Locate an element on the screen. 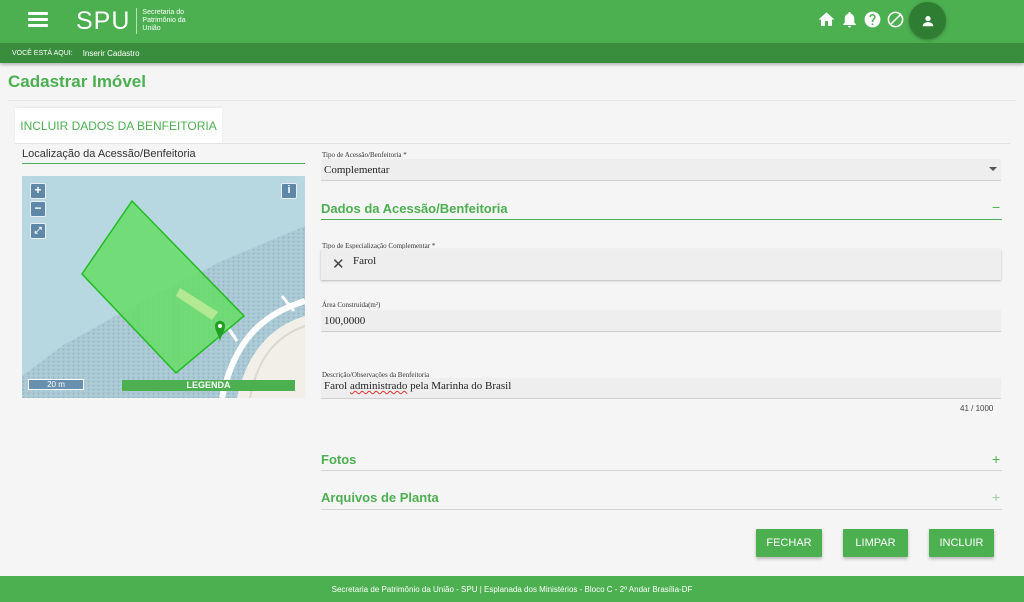 This screenshot has height=602, width=1024. location-map: + − ⤢ i 20 m LEGENDA is located at coordinates (163, 287).